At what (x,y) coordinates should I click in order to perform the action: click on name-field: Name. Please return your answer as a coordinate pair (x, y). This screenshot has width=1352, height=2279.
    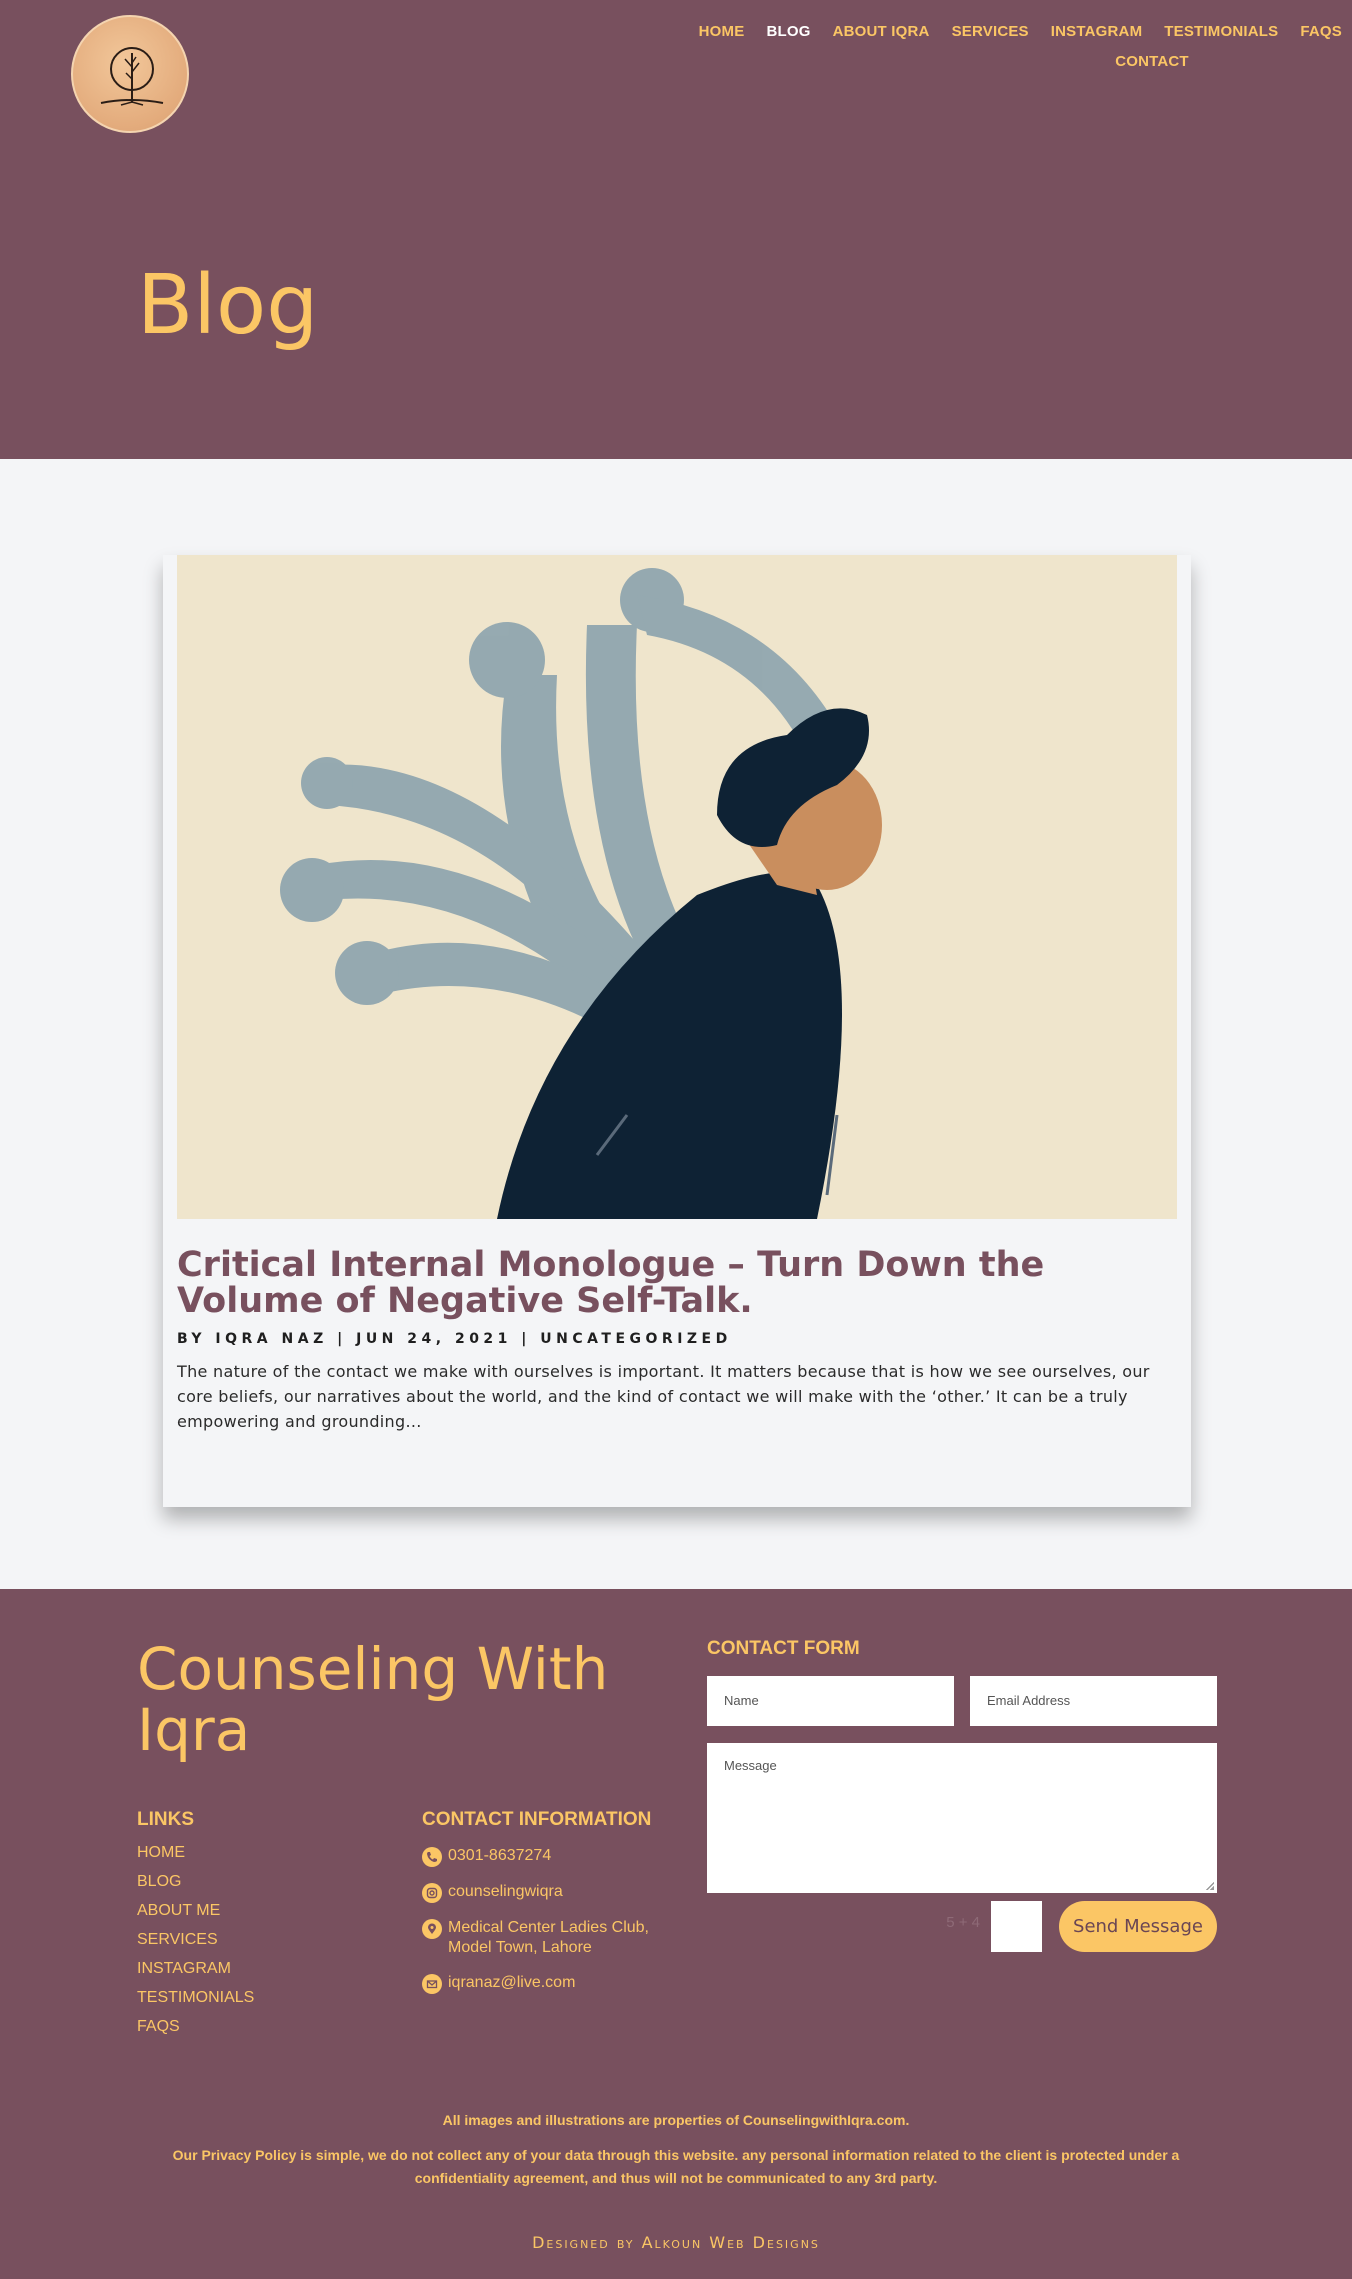
    Looking at the image, I should click on (830, 1701).